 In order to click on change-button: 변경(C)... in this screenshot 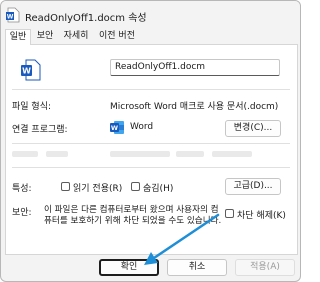, I will do `click(253, 128)`.